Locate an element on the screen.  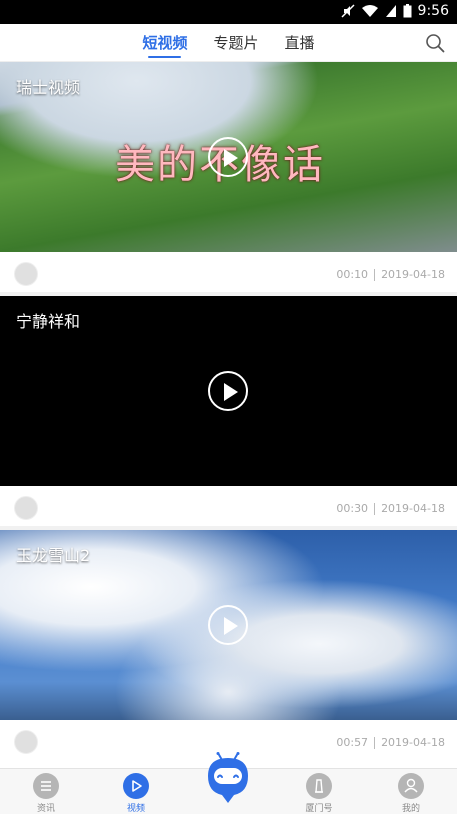
nav-xiamen: 厦门号 is located at coordinates (319, 793).